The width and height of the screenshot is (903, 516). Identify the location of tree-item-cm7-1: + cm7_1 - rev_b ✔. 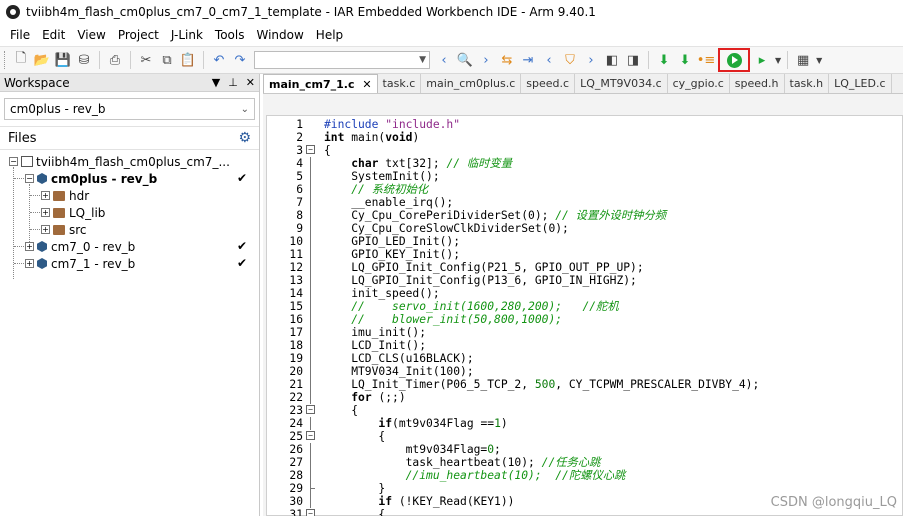
(129, 263).